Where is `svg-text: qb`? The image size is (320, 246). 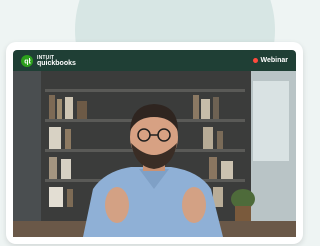
svg-text: qb is located at coordinates (27, 61).